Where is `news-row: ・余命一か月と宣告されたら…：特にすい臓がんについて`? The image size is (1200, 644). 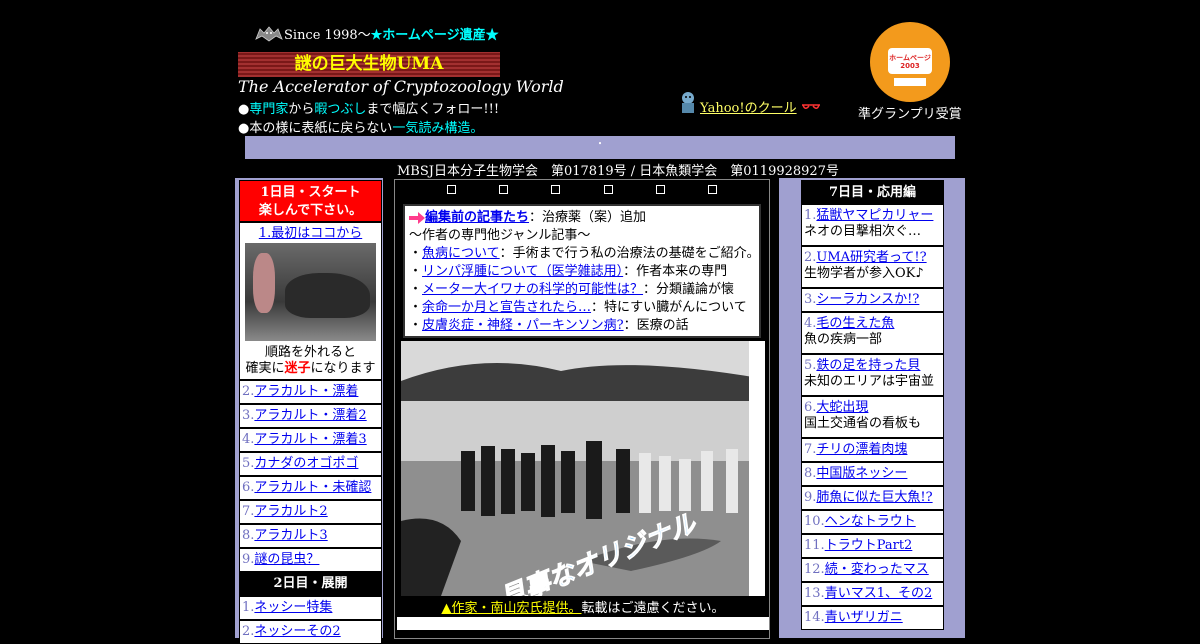
news-row: ・余命一か月と宣告されたら…：特にすい臓がんについて is located at coordinates (578, 307).